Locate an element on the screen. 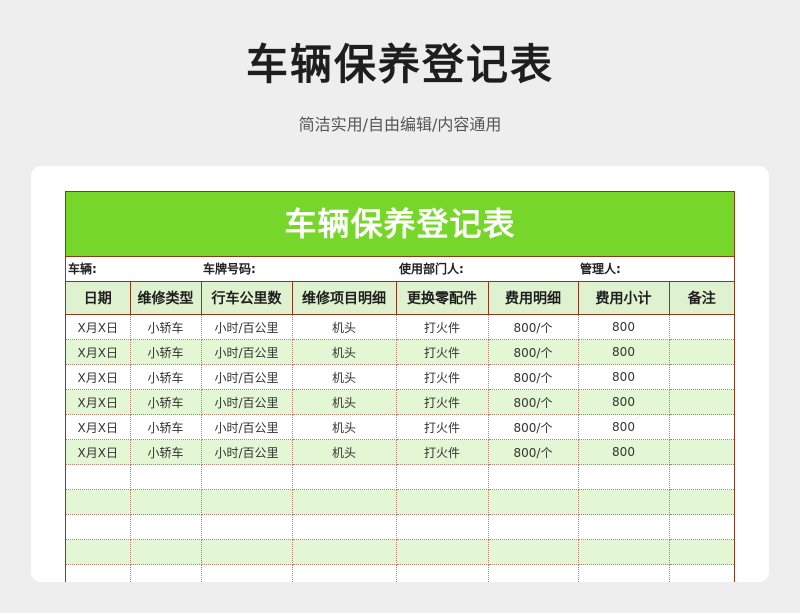 The image size is (800, 613). column-header-mileage: 行车公里数 is located at coordinates (247, 298).